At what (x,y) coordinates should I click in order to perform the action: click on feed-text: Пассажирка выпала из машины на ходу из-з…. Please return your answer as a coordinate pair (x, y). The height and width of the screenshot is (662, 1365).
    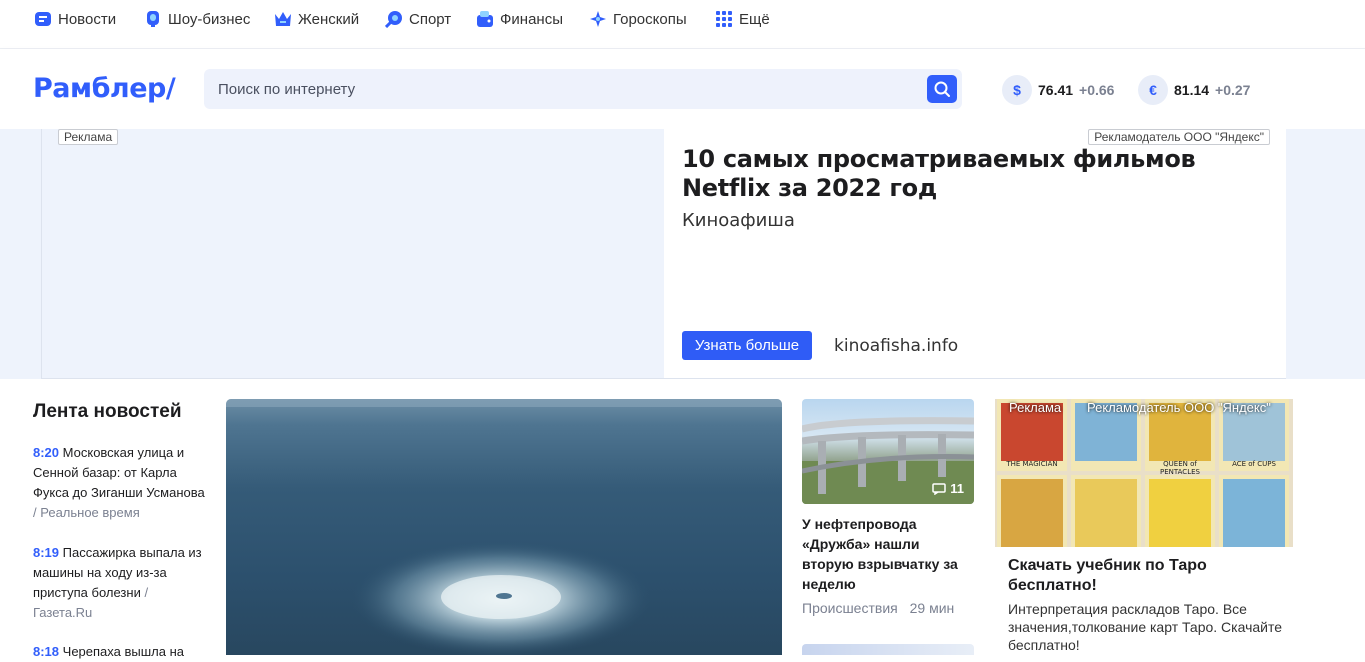
    Looking at the image, I should click on (117, 572).